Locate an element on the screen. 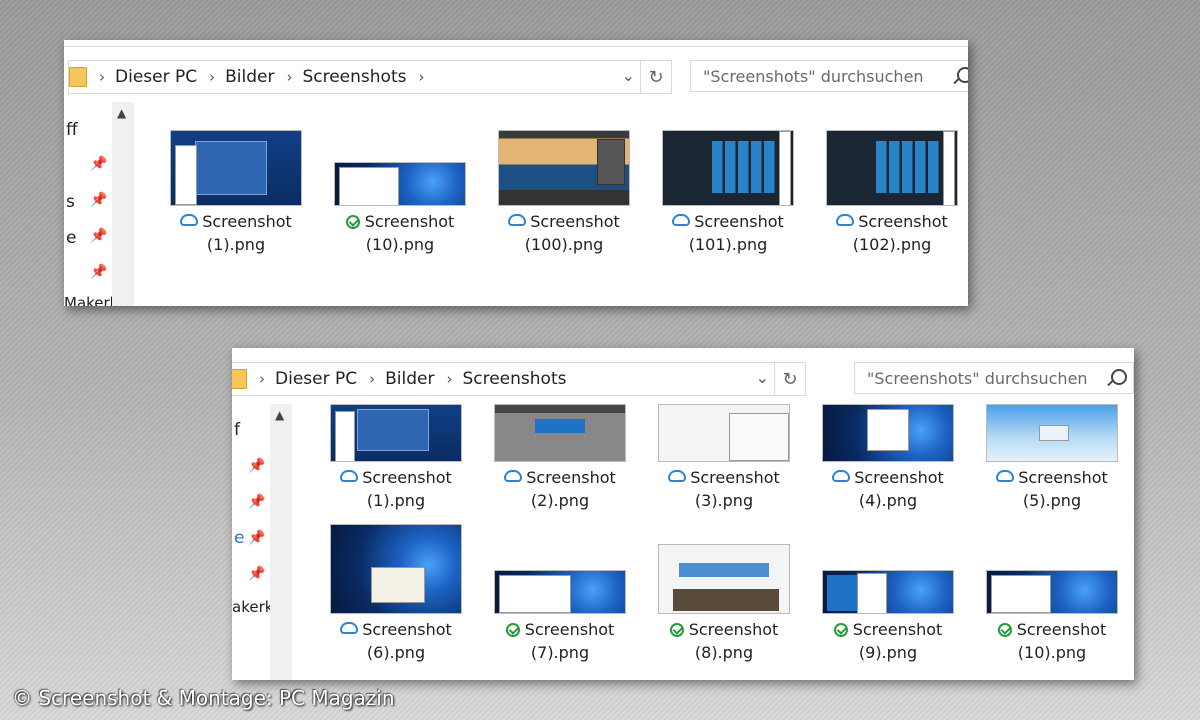 Image resolution: width=1200 pixels, height=720 pixels. nav-item: akerk is located at coordinates (252, 607).